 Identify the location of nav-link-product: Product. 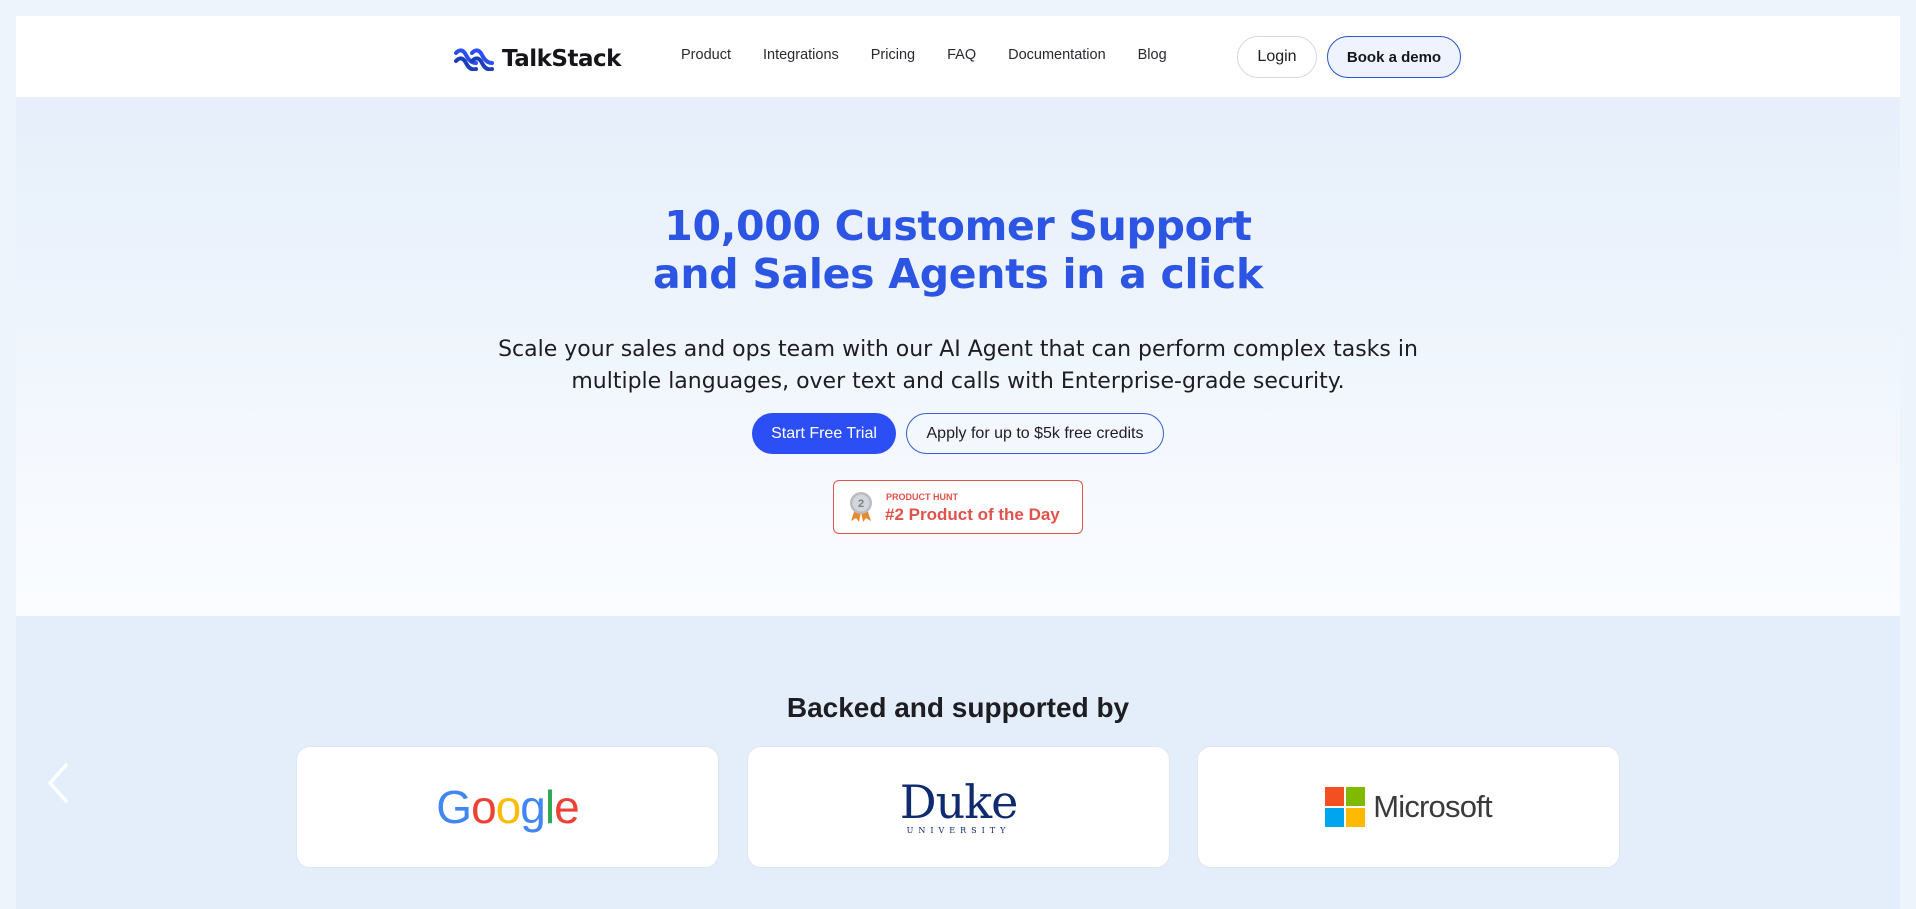
(706, 55).